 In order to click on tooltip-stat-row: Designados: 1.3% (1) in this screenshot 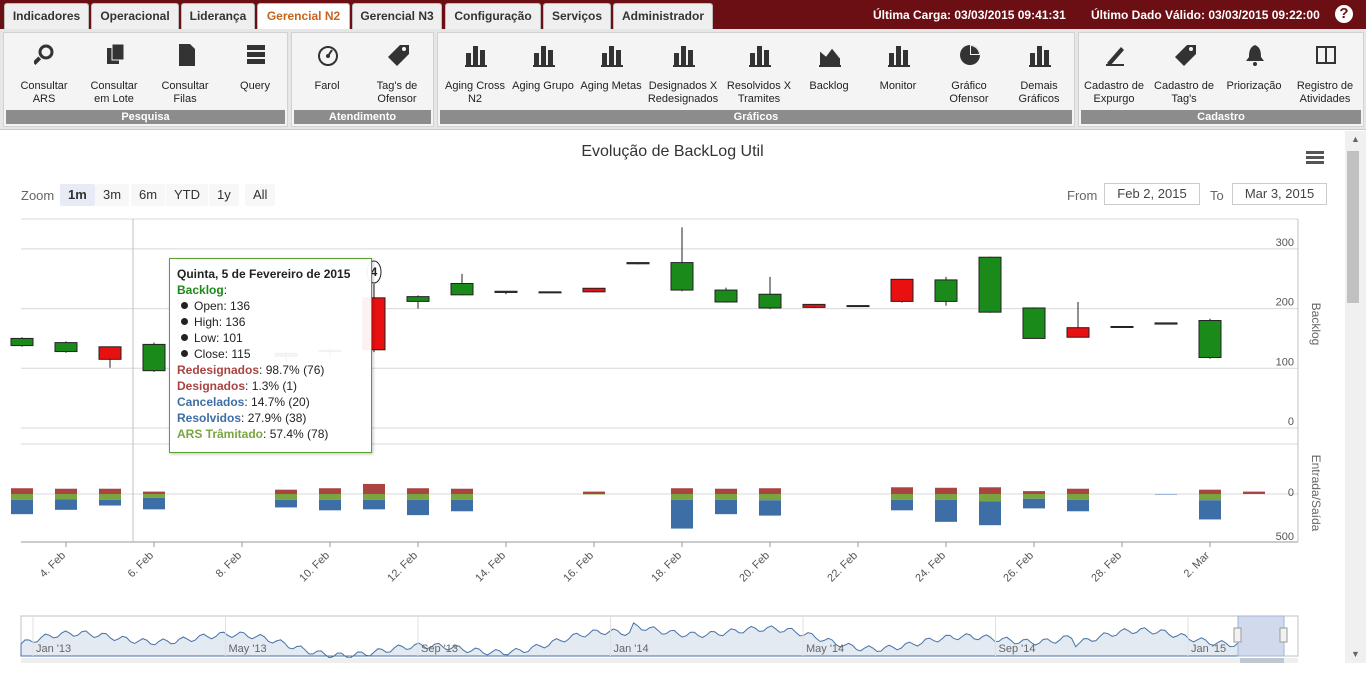, I will do `click(237, 386)`.